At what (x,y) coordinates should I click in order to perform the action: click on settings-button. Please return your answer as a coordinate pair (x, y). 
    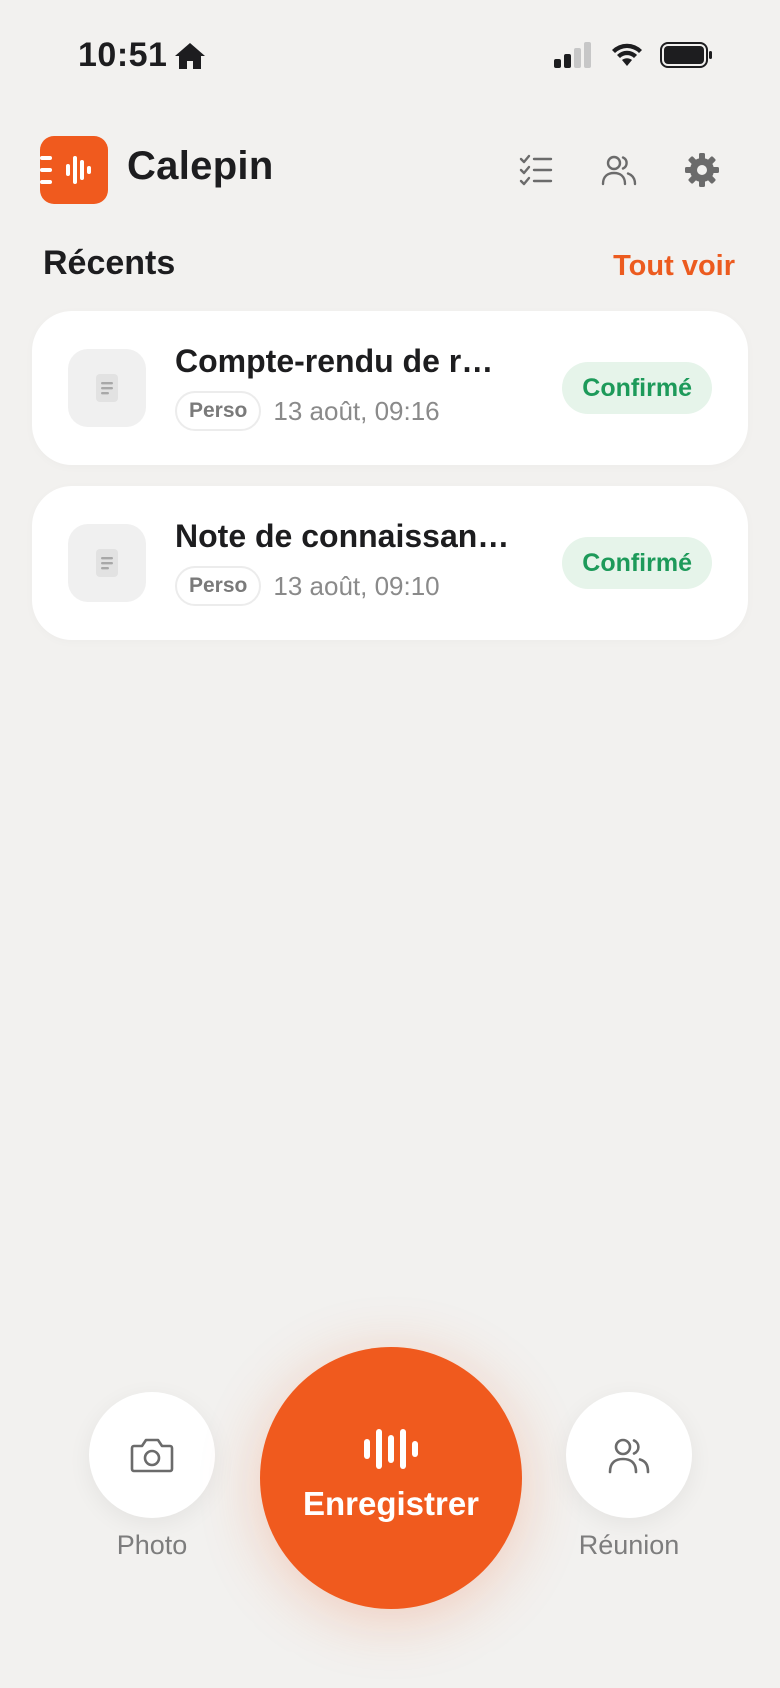
    Looking at the image, I should click on (702, 170).